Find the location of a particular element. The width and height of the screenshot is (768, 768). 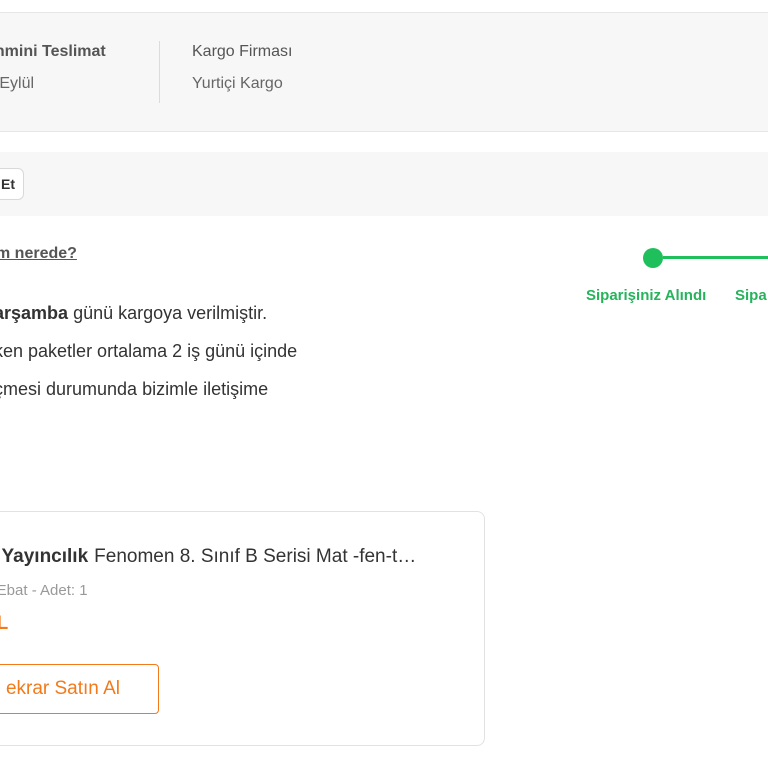

shipment-message-line1: arşamba günü kargoya verilmiştir. is located at coordinates (148, 313).